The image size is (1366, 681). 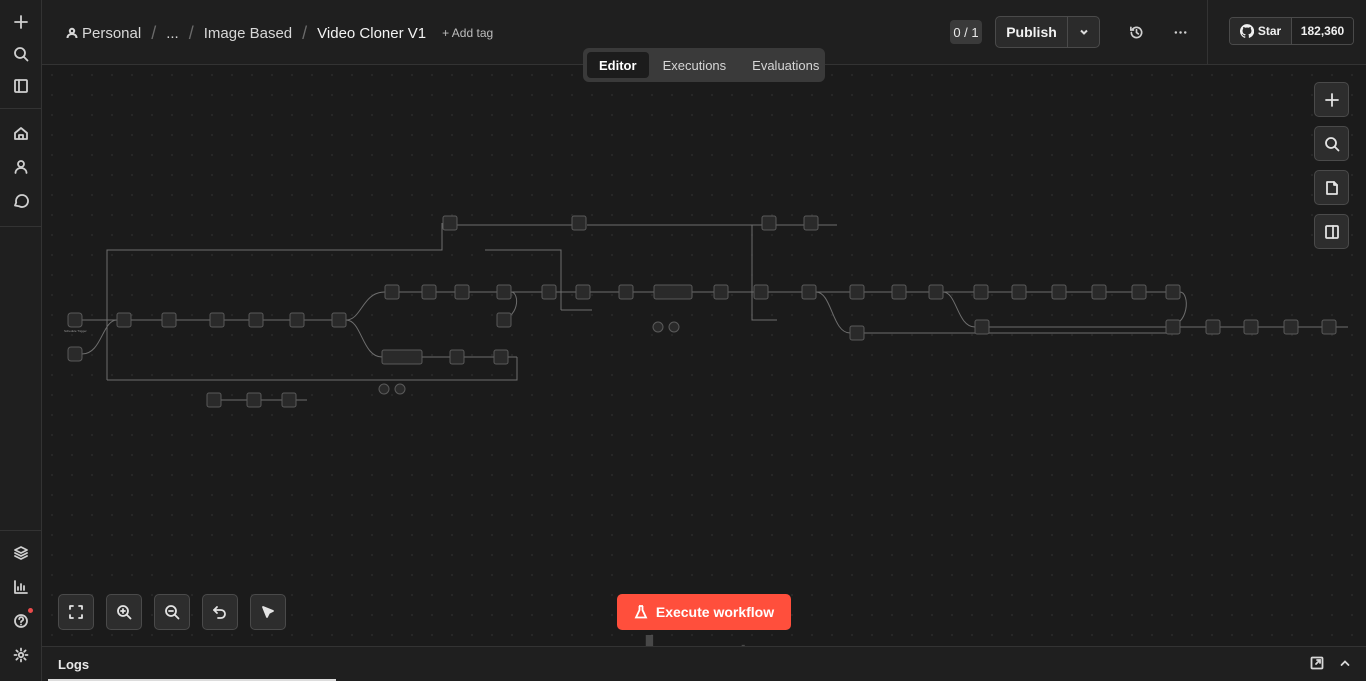 What do you see at coordinates (673, 292) in the screenshot?
I see `node-agent` at bounding box center [673, 292].